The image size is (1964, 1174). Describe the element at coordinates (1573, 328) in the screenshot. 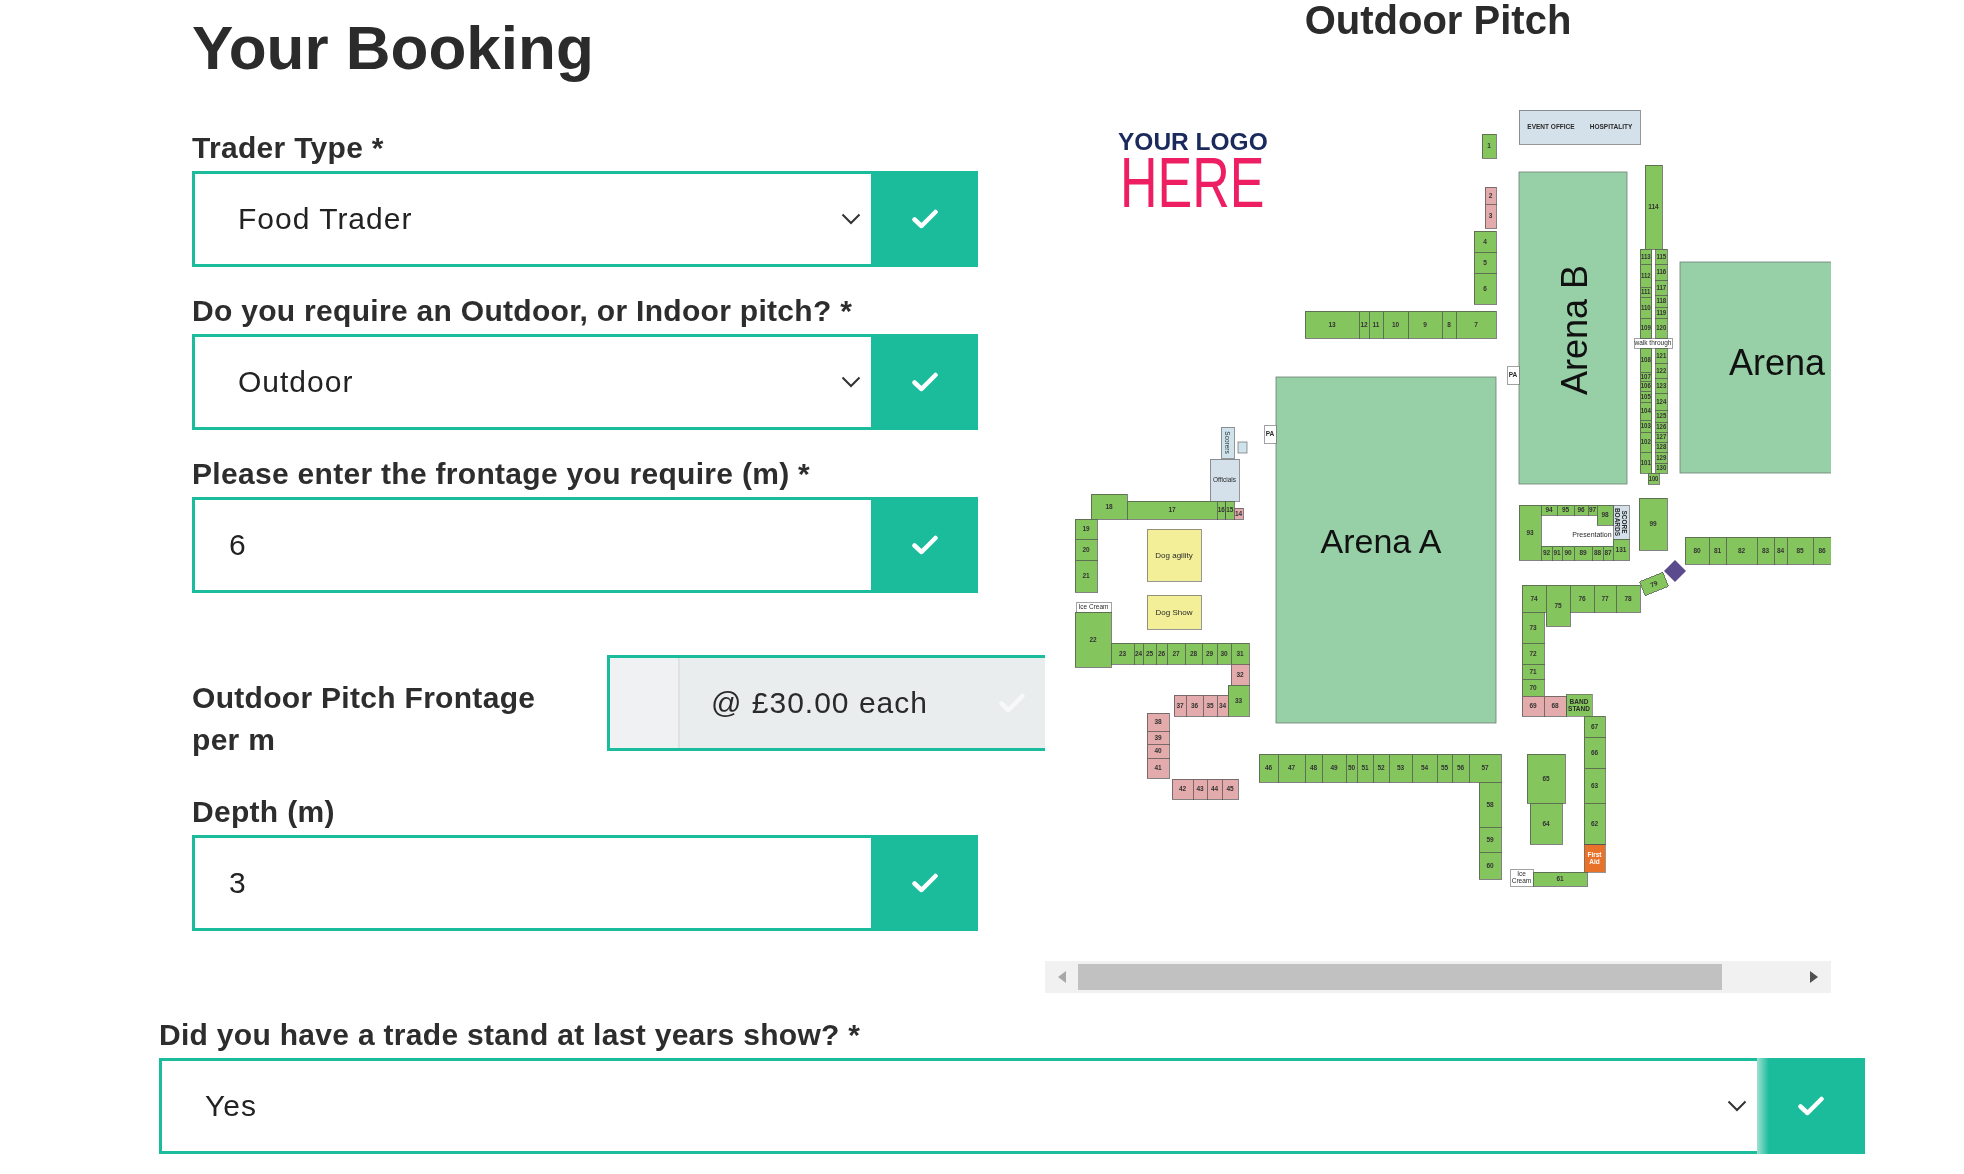

I see `arena-field: Arena B` at that location.